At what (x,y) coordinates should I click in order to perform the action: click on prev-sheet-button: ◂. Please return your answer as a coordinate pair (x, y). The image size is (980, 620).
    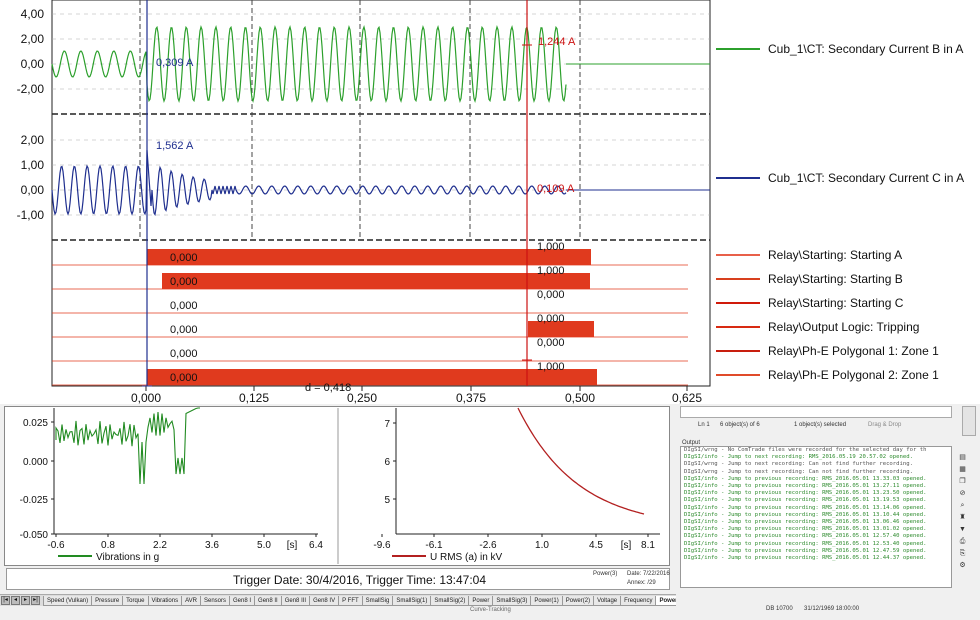
    Looking at the image, I should click on (15, 600).